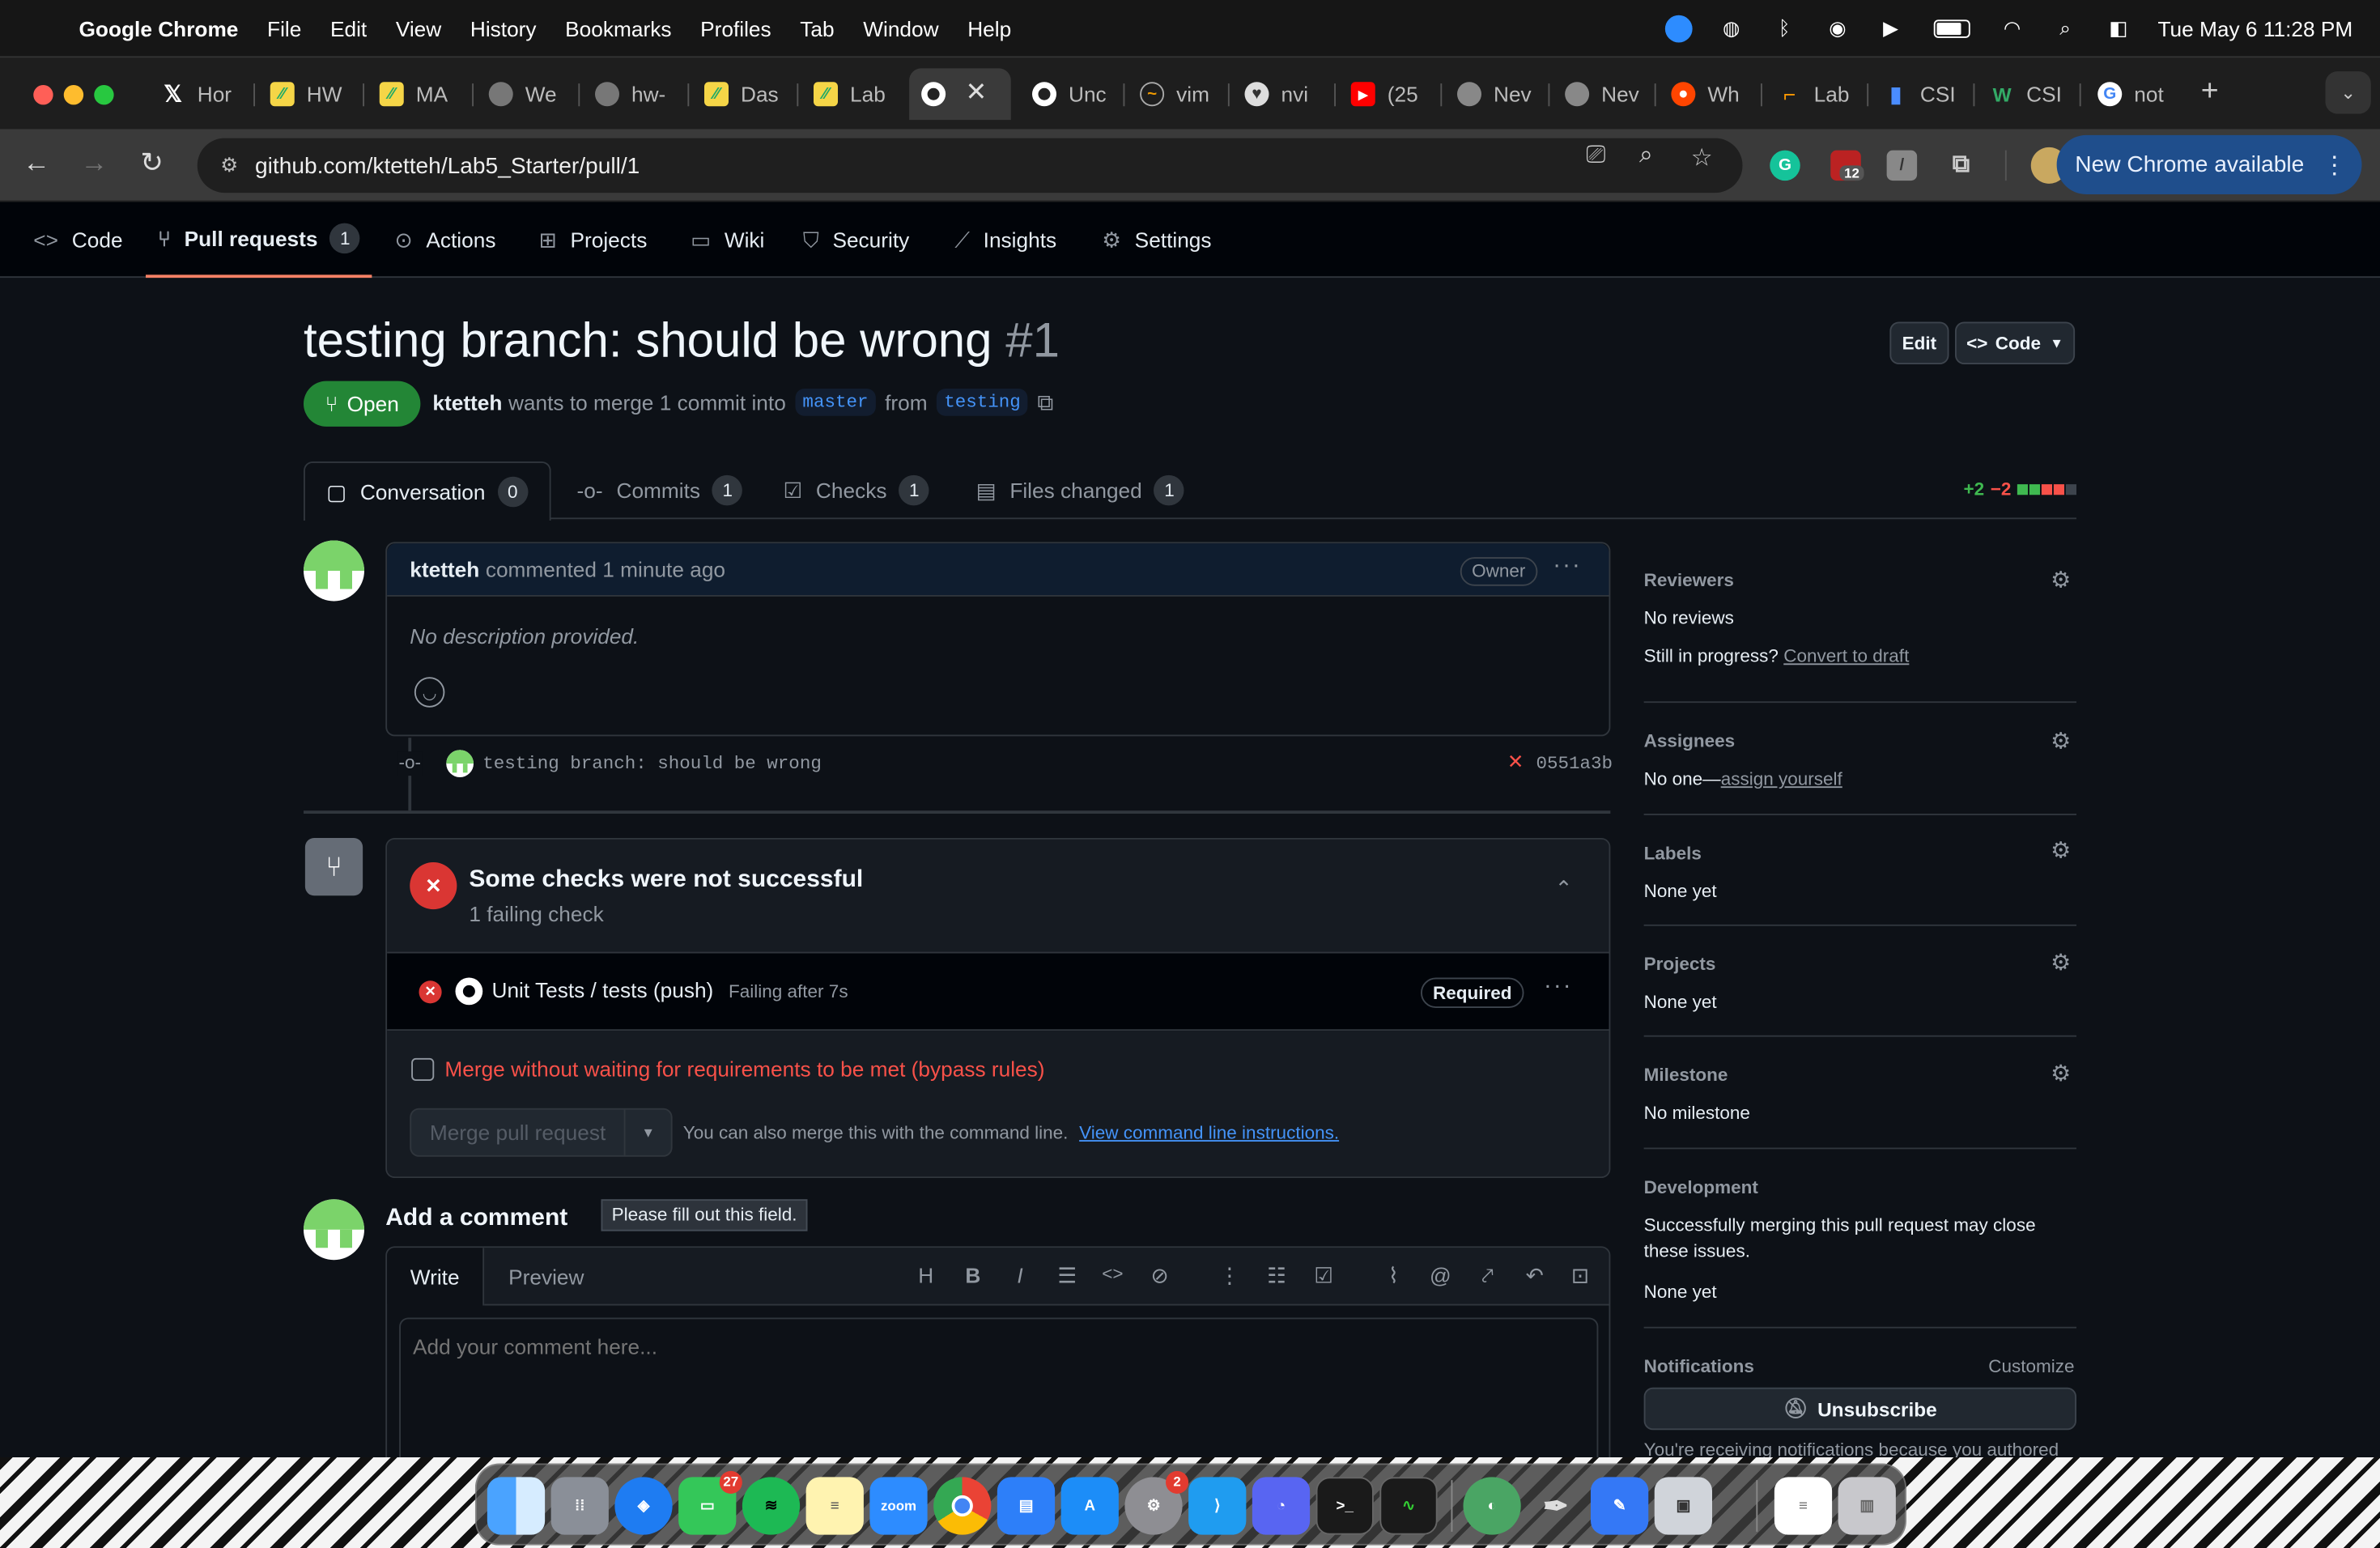 Image resolution: width=2380 pixels, height=1548 pixels. What do you see at coordinates (1838, 29) in the screenshot?
I see `airdrop-icon: ◉` at bounding box center [1838, 29].